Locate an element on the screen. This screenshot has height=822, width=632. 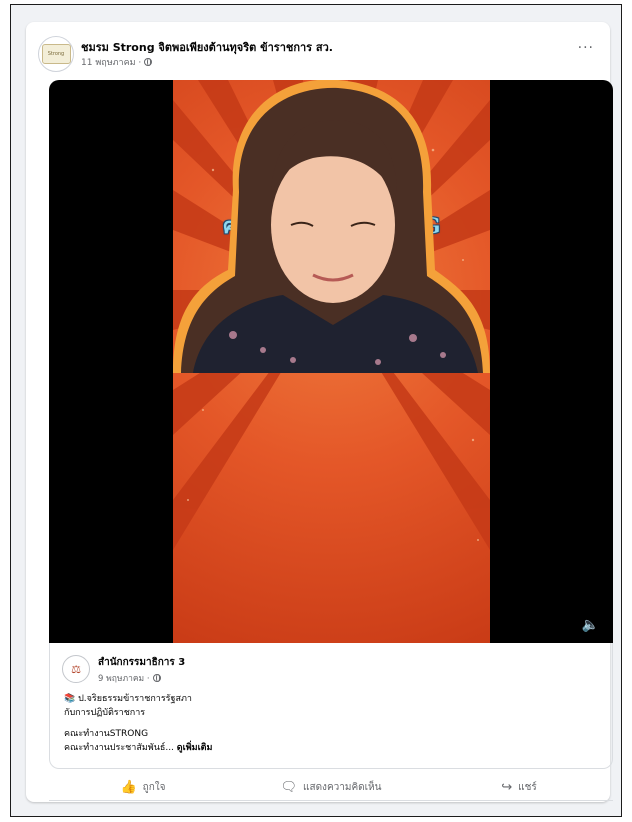
shared-page-avatar: ⚖ is located at coordinates (76, 669).